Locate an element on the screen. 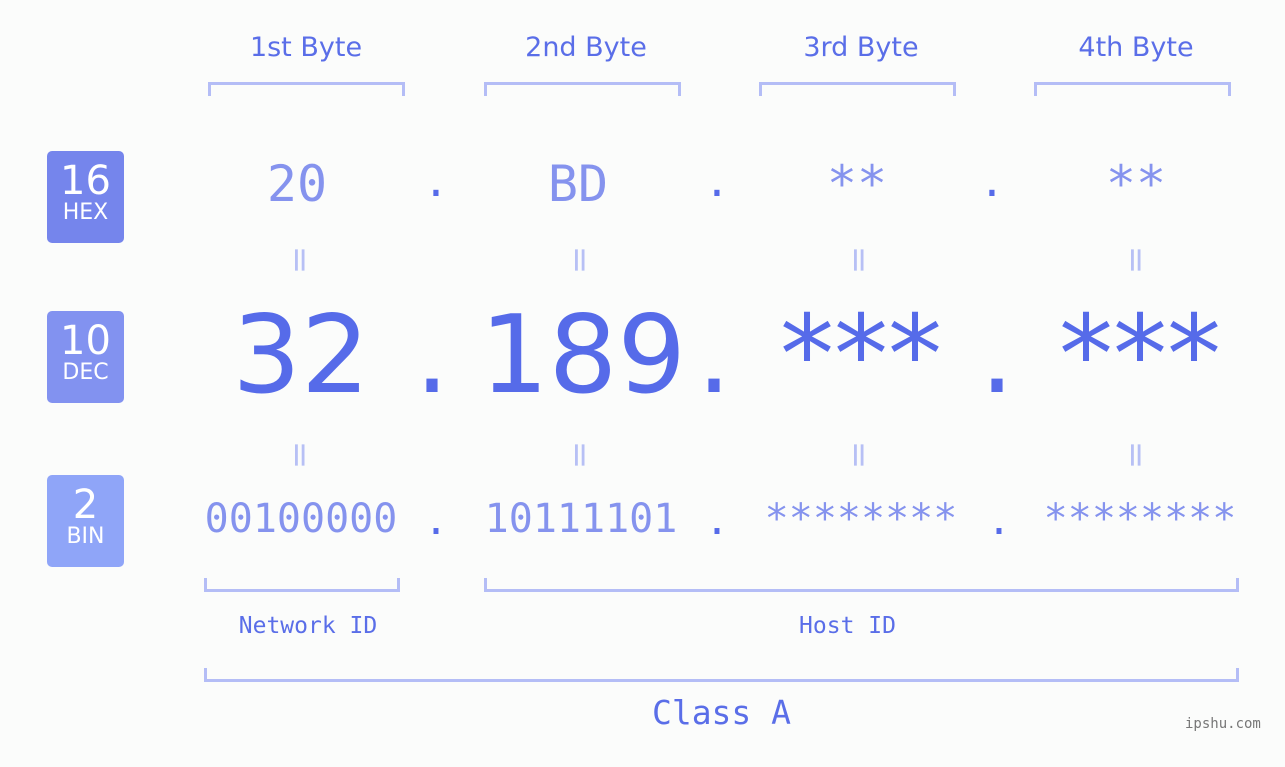 The width and height of the screenshot is (1285, 767). hex-byte-4: ** is located at coordinates (1136, 184).